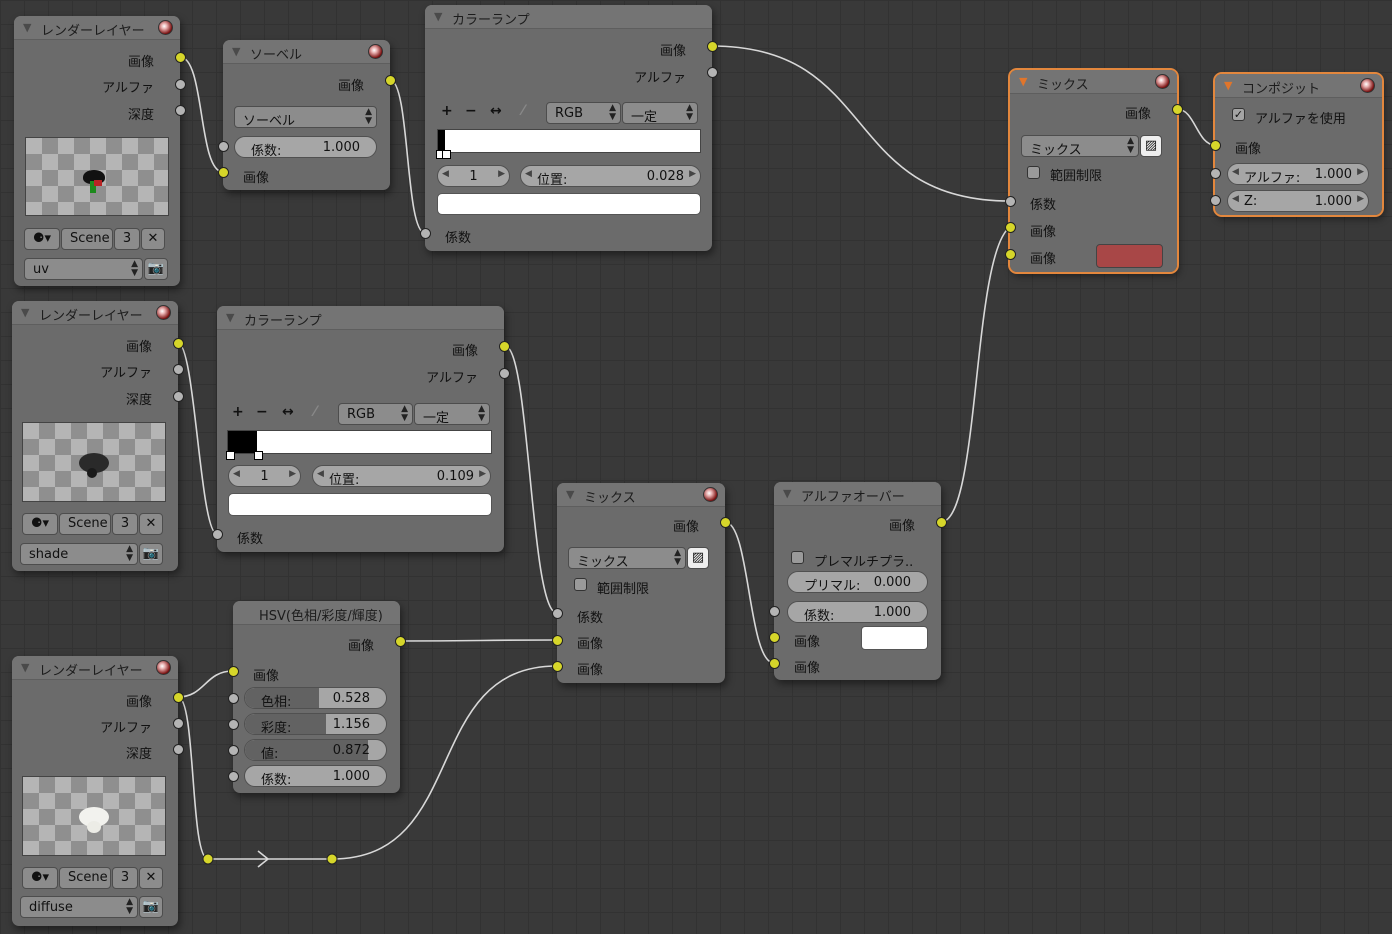  What do you see at coordinates (1298, 86) in the screenshot?
I see `node-header: ▼ コンポジット` at bounding box center [1298, 86].